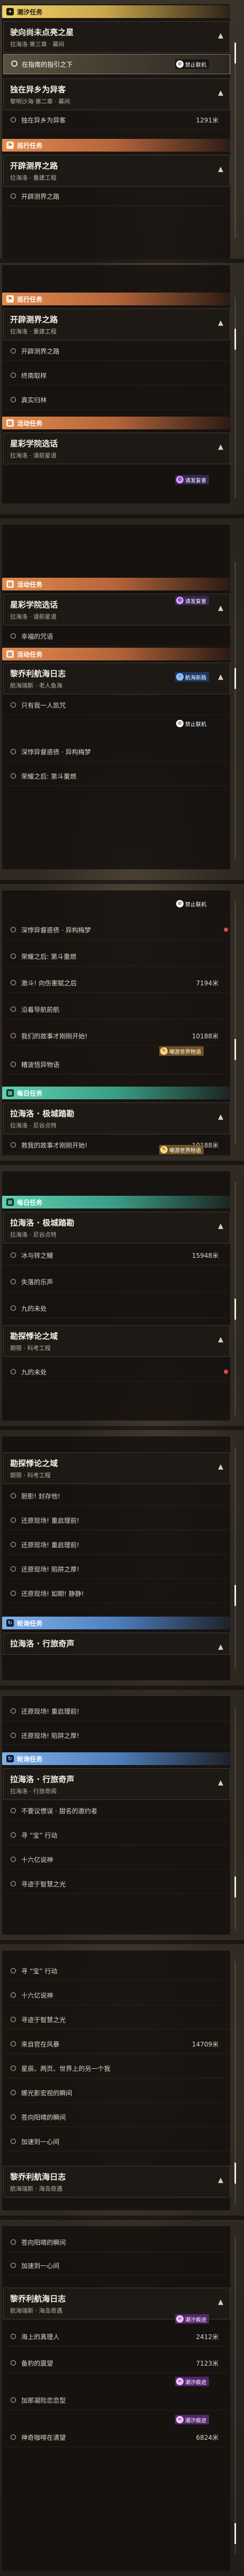  Describe the element at coordinates (116, 1009) in the screenshot. I see `quest-step: 沿着导航前航` at that location.